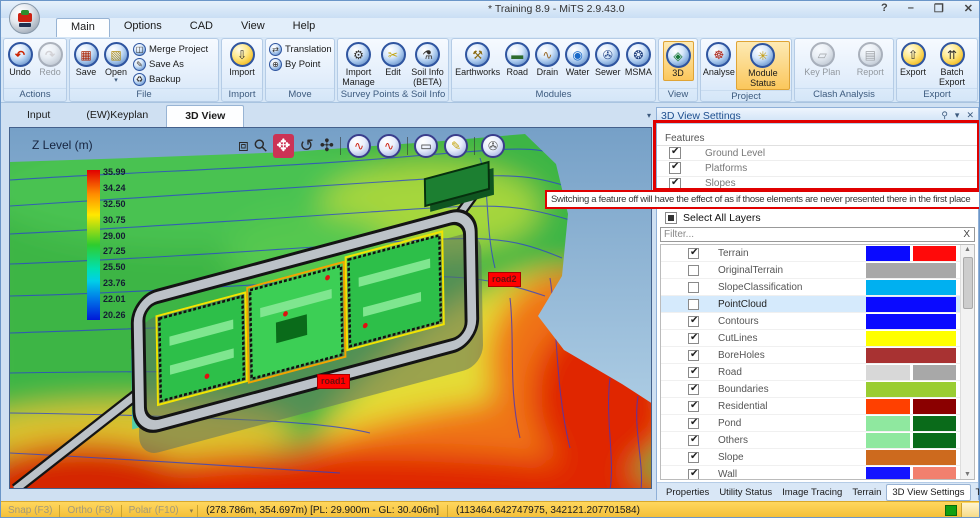 The image size is (980, 518). Describe the element at coordinates (975, 492) in the screenshot. I see `tab-tracing: Tracing` at that location.